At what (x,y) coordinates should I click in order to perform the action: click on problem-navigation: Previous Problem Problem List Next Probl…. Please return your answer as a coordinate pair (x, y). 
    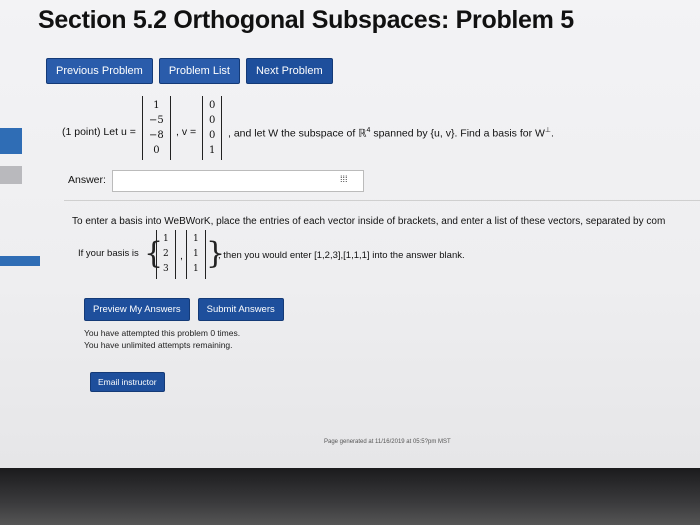
    Looking at the image, I should click on (189, 71).